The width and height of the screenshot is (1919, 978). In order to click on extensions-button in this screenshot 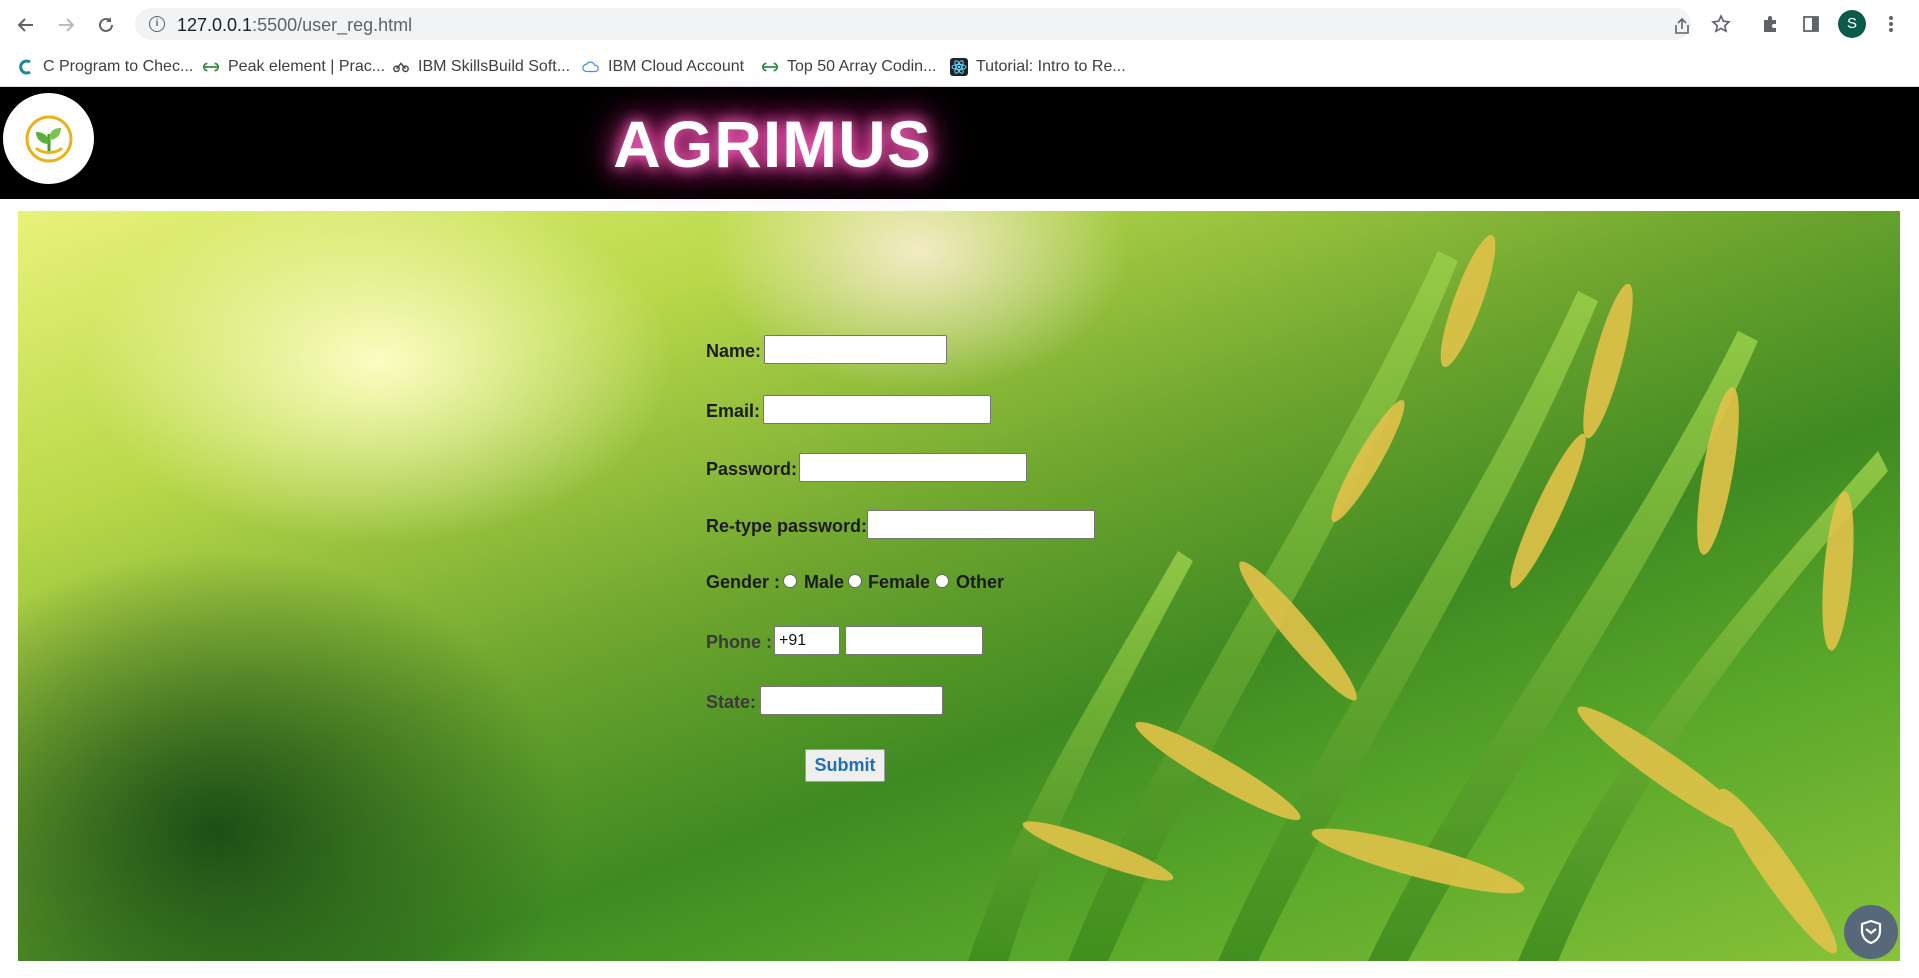, I will do `click(1770, 24)`.